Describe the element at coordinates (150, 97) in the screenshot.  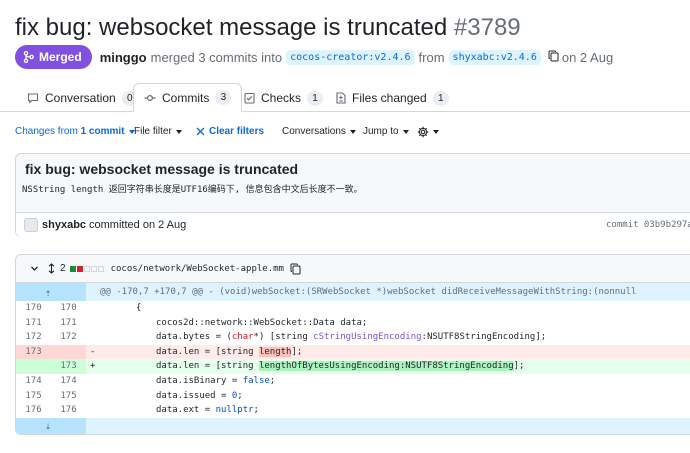
I see `commit-icon` at that location.